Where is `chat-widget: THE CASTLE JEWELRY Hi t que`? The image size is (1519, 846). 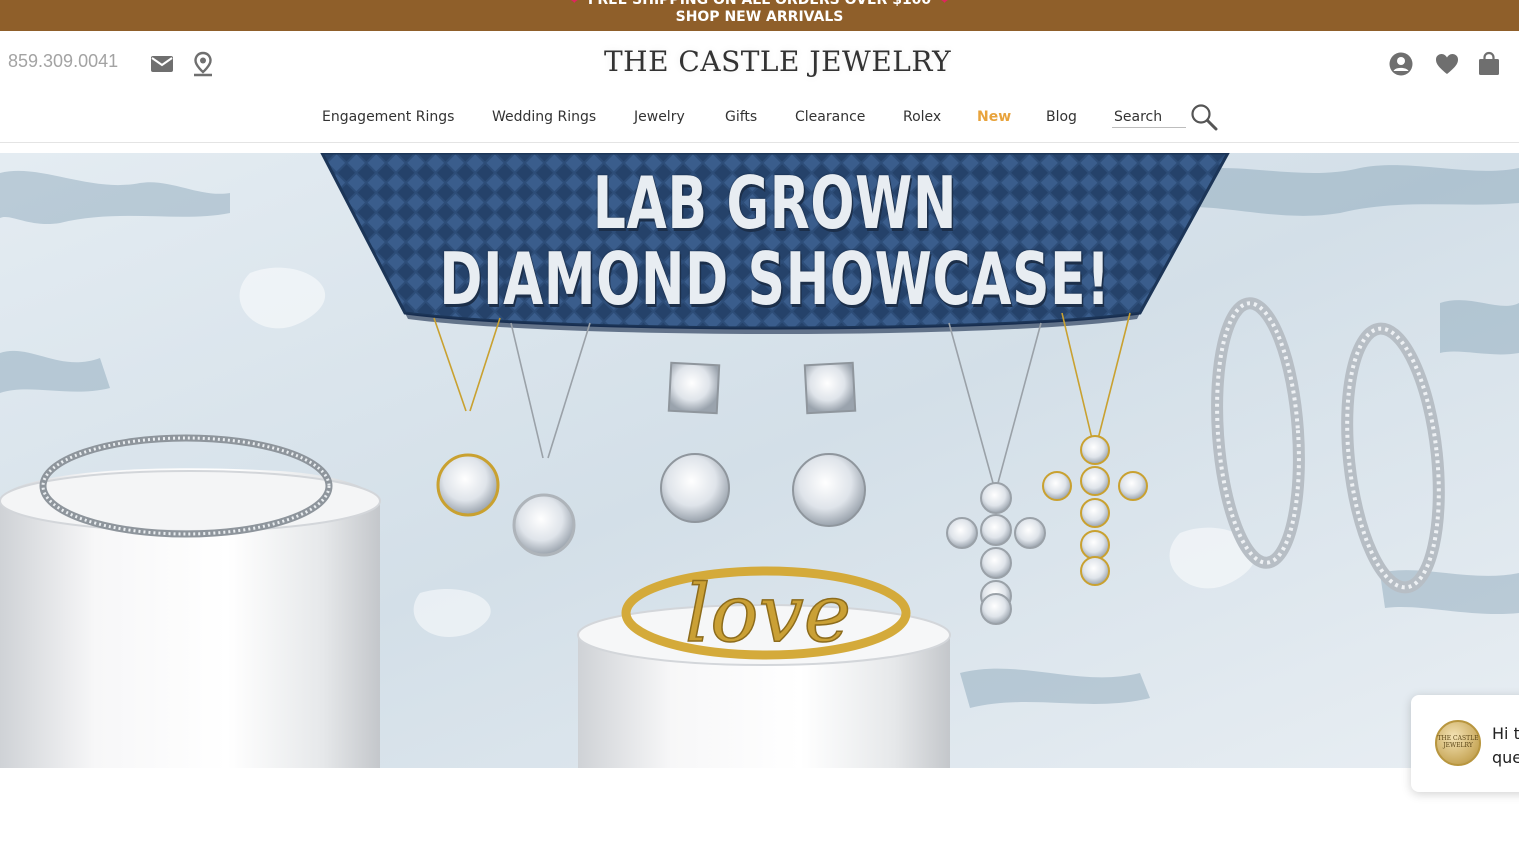 chat-widget: THE CASTLE JEWELRY Hi t que is located at coordinates (1465, 743).